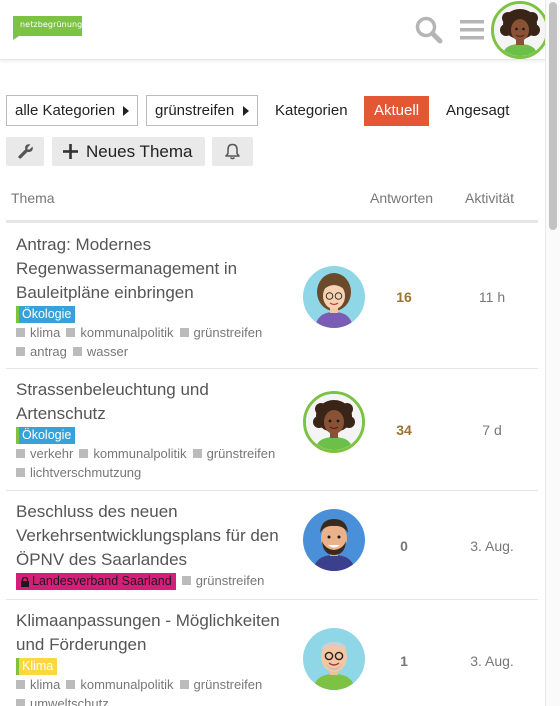 Image resolution: width=560 pixels, height=706 pixels. What do you see at coordinates (62, 700) in the screenshot?
I see `tag-item: umweltschutz` at bounding box center [62, 700].